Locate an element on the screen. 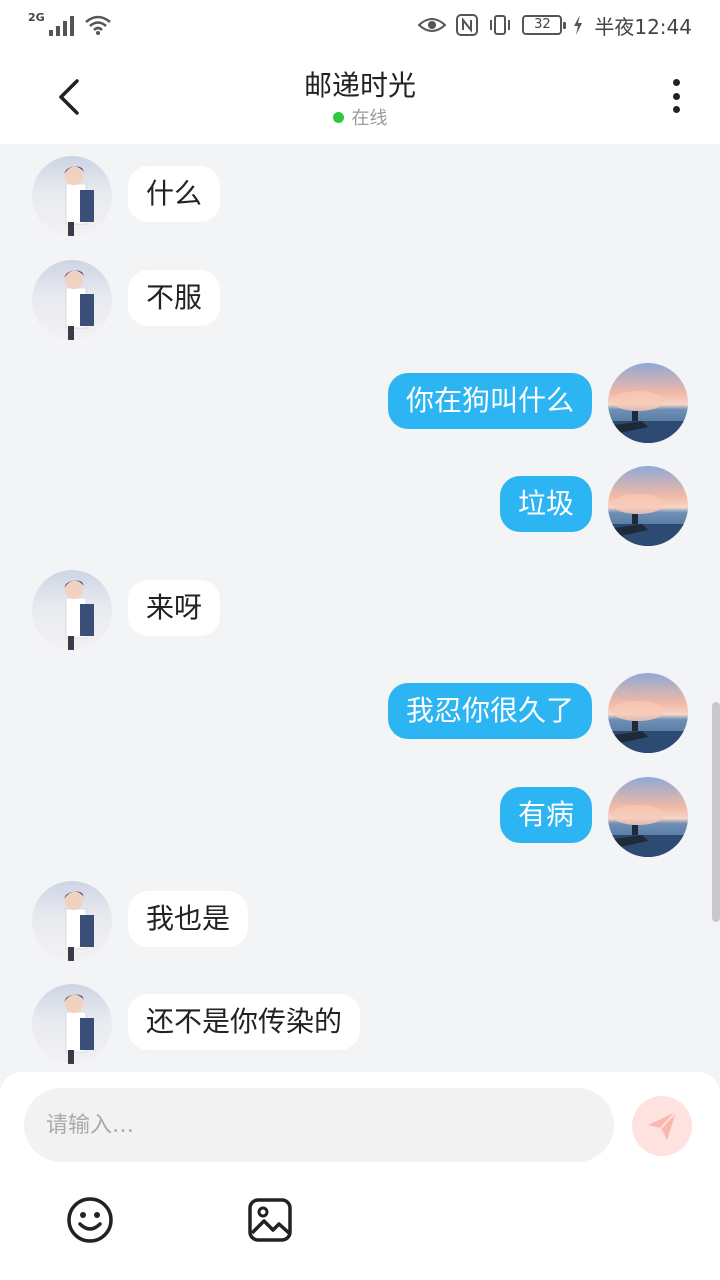 The height and width of the screenshot is (1280, 720). message-outgoing: 有病 is located at coordinates (360, 817).